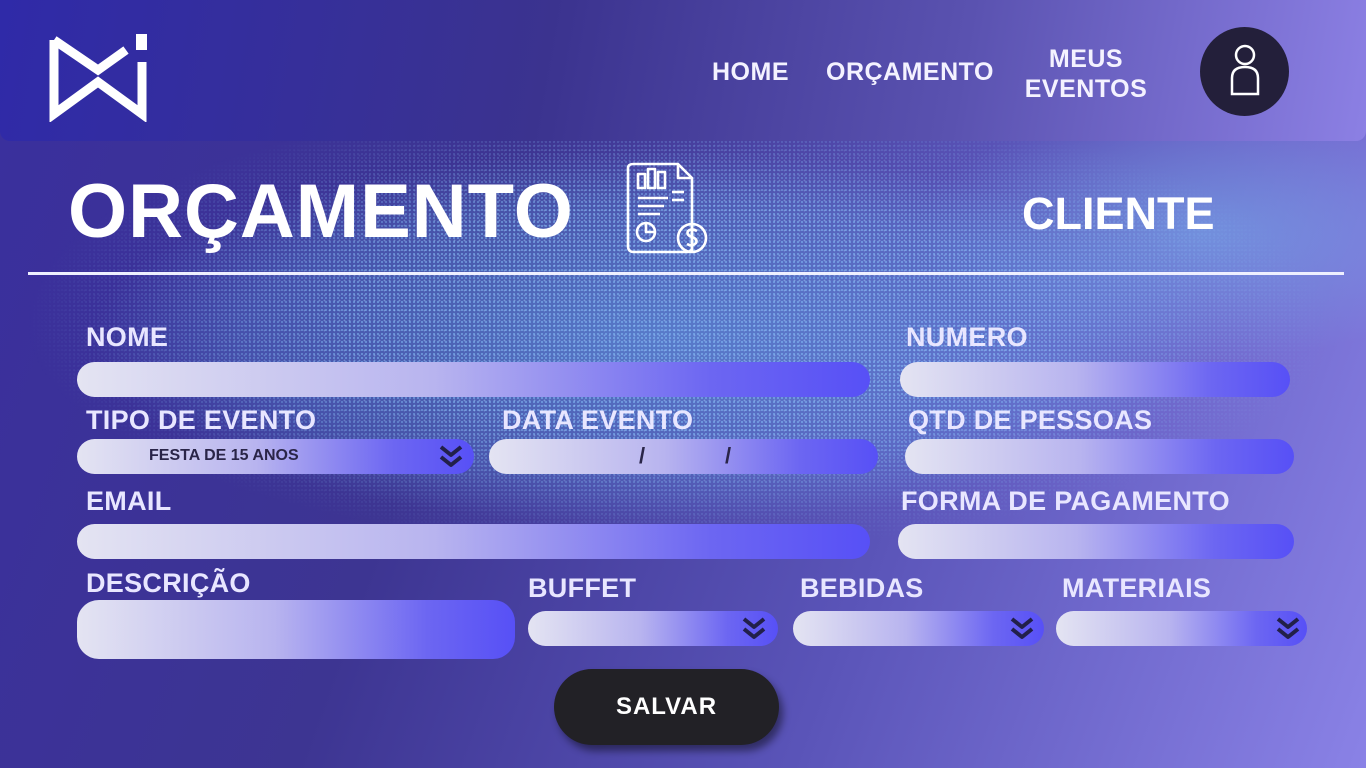  I want to click on materiais-select, so click(1181, 628).